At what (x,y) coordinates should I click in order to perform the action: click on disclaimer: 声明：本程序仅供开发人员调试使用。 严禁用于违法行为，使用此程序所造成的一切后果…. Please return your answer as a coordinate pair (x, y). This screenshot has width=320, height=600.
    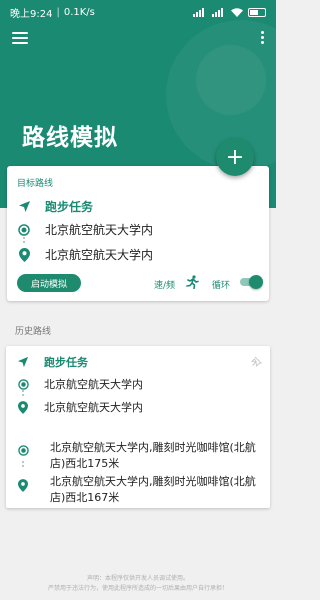
    Looking at the image, I should click on (138, 584).